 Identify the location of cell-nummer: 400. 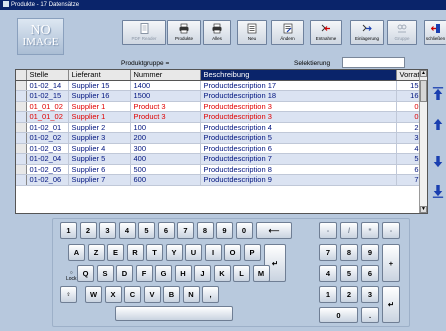
(165, 159).